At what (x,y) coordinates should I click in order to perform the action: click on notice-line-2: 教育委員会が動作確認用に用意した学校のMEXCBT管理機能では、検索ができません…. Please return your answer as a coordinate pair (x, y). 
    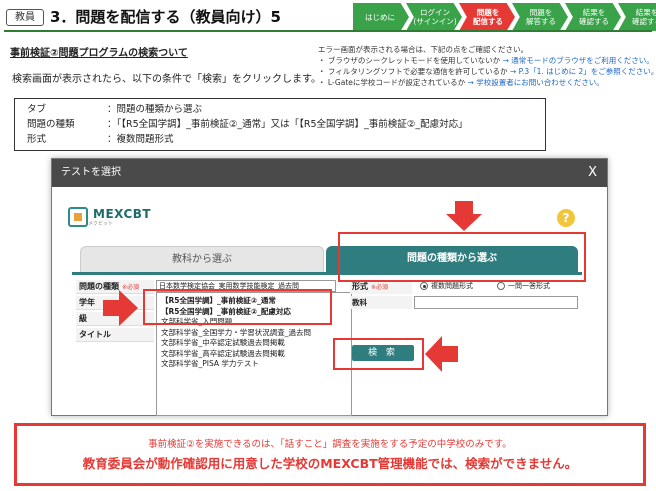
    Looking at the image, I should click on (330, 463).